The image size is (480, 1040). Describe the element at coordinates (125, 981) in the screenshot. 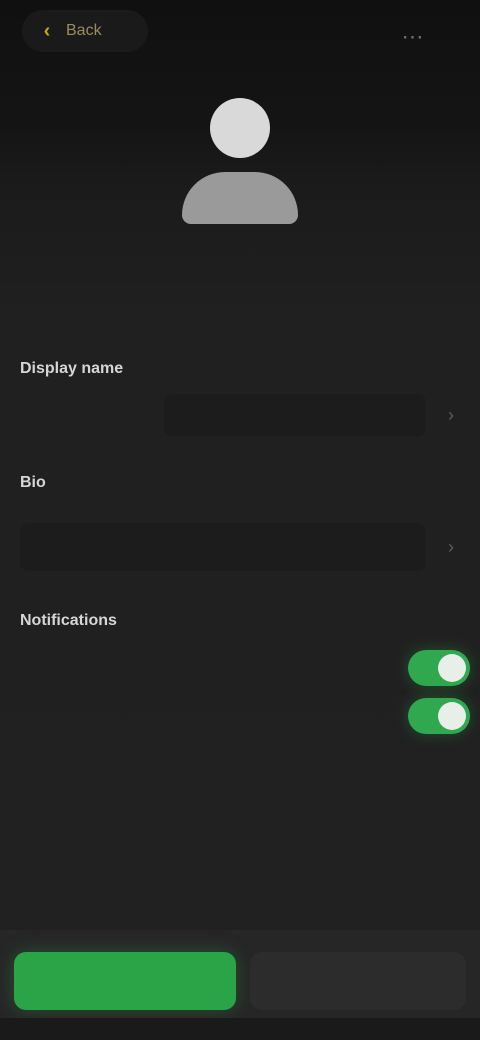

I see `save-button` at that location.